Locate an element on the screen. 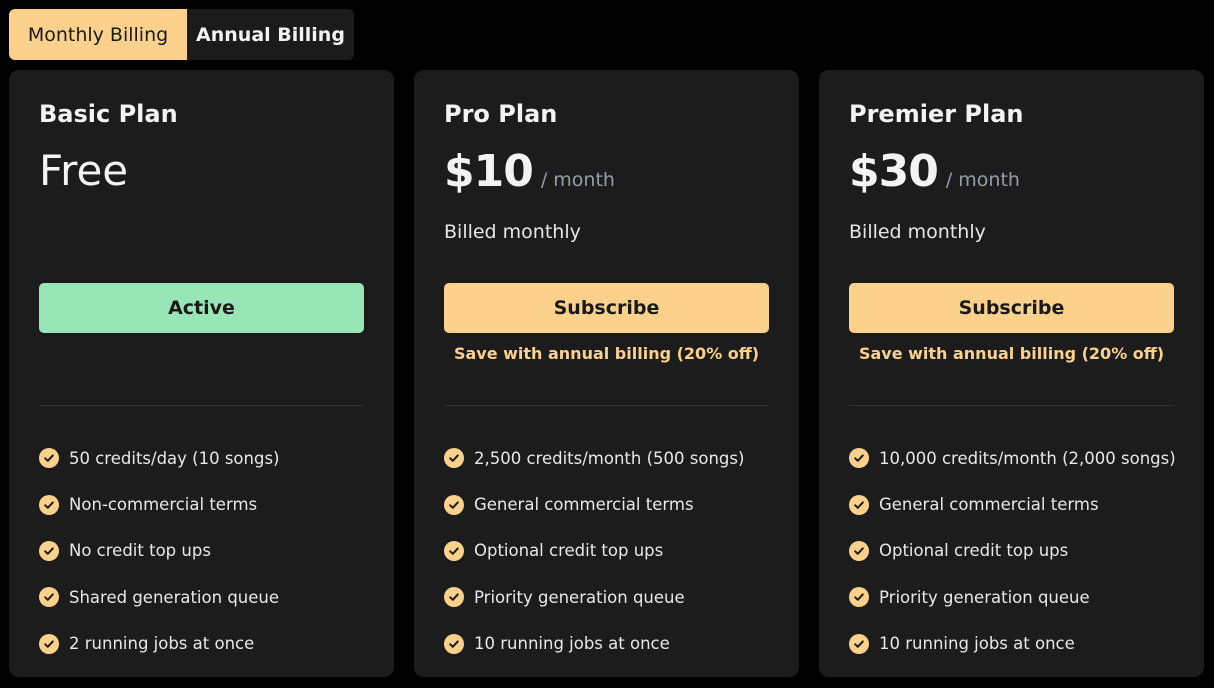 The width and height of the screenshot is (1214, 688). plan-price: Free is located at coordinates (84, 170).